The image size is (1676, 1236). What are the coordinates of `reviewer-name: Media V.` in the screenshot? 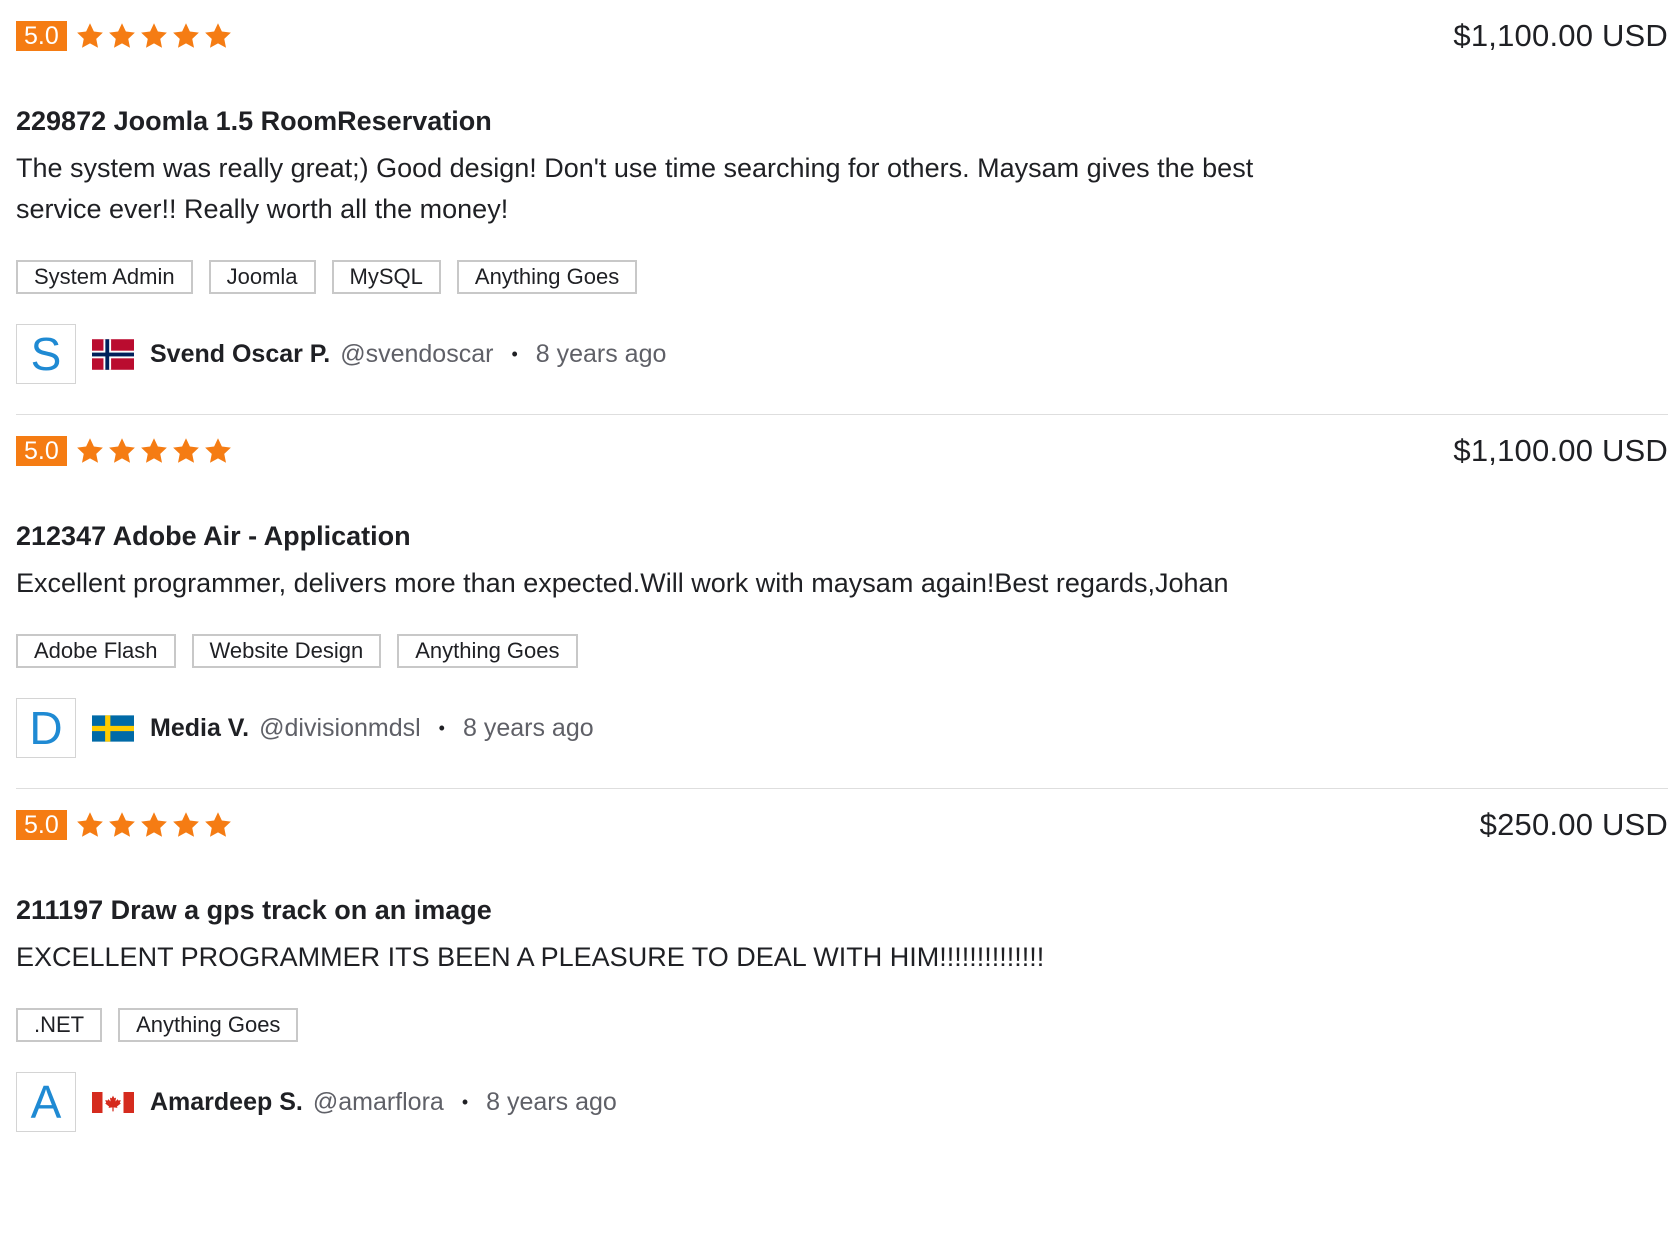 It's located at (199, 728).